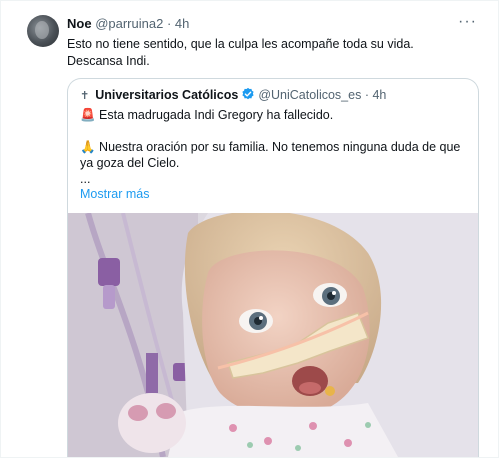 Image resolution: width=499 pixels, height=458 pixels. What do you see at coordinates (43, 31) in the screenshot?
I see `avatar` at bounding box center [43, 31].